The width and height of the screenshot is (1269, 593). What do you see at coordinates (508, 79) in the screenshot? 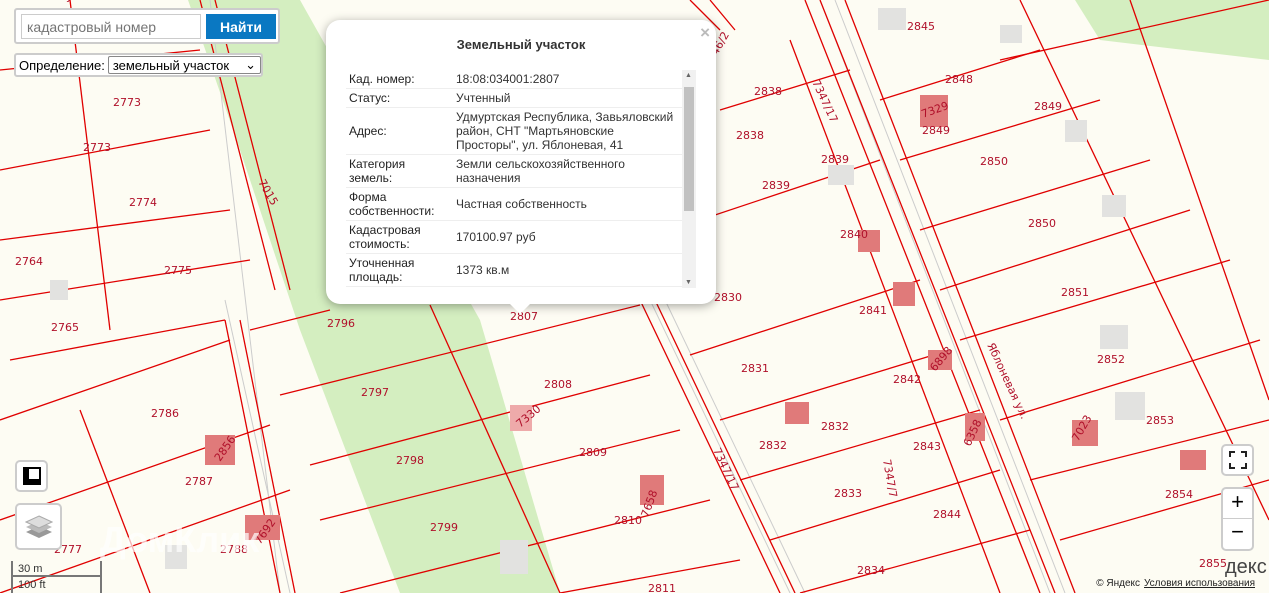
I see `info-value: 18:08:034001:2807` at bounding box center [508, 79].